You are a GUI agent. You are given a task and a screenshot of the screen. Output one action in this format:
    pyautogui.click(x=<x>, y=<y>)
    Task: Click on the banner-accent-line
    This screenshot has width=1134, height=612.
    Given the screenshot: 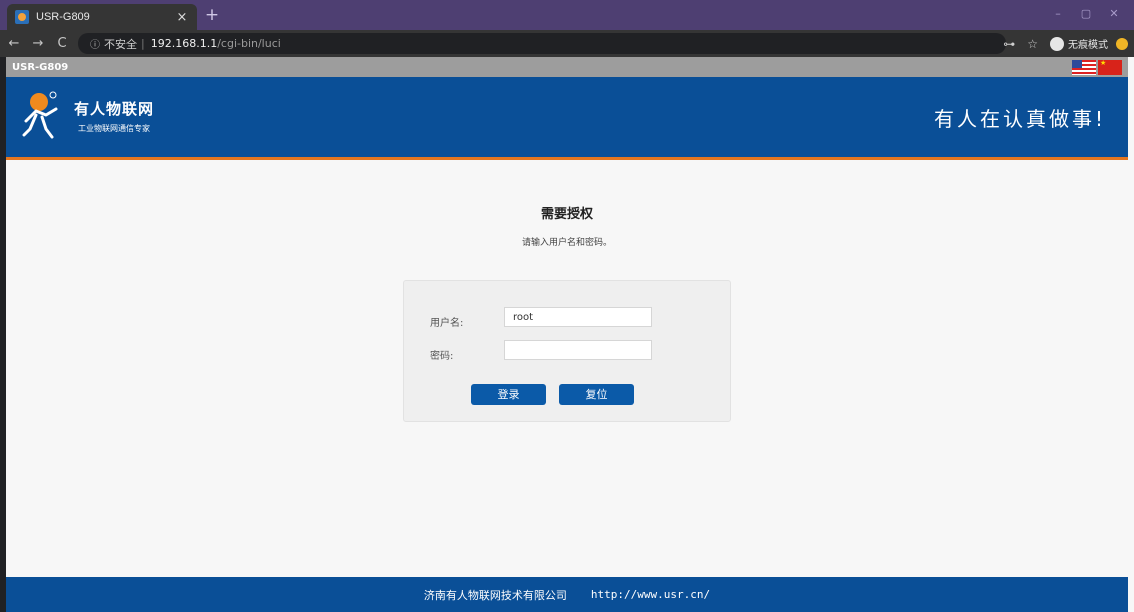 What is the action you would take?
    pyautogui.click(x=567, y=158)
    